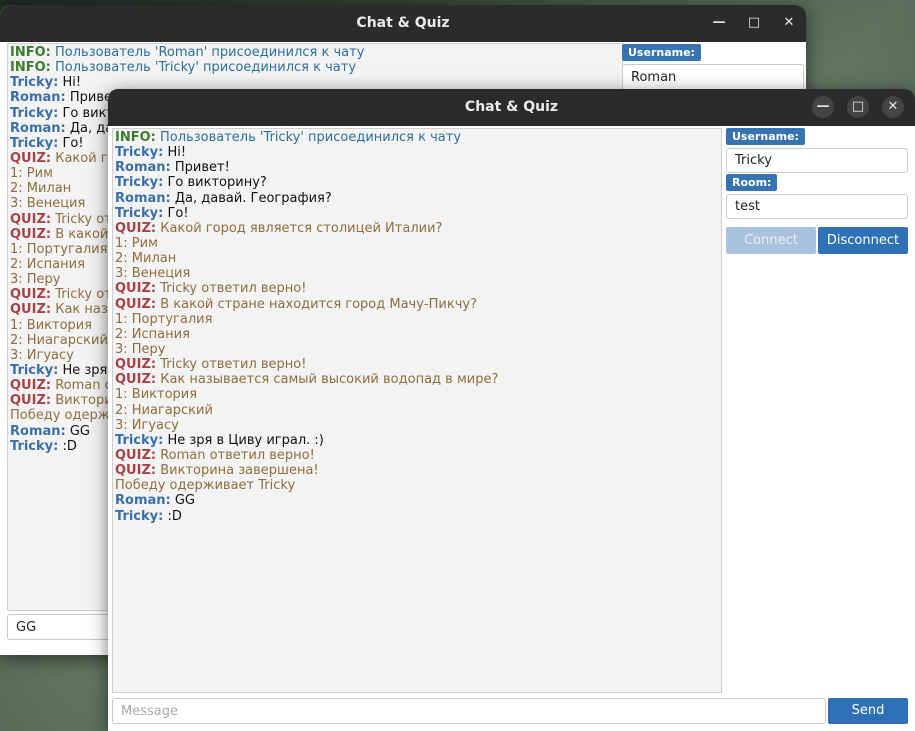 The image size is (915, 731). Describe the element at coordinates (85, 158) in the screenshot. I see `message-text: Какой го` at that location.